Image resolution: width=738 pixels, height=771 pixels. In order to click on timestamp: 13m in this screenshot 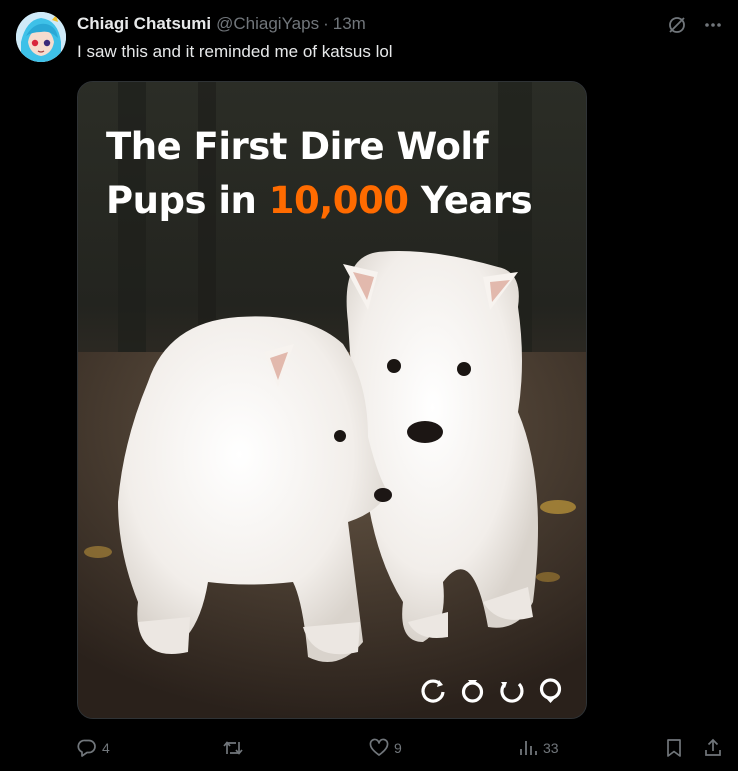, I will do `click(349, 24)`.